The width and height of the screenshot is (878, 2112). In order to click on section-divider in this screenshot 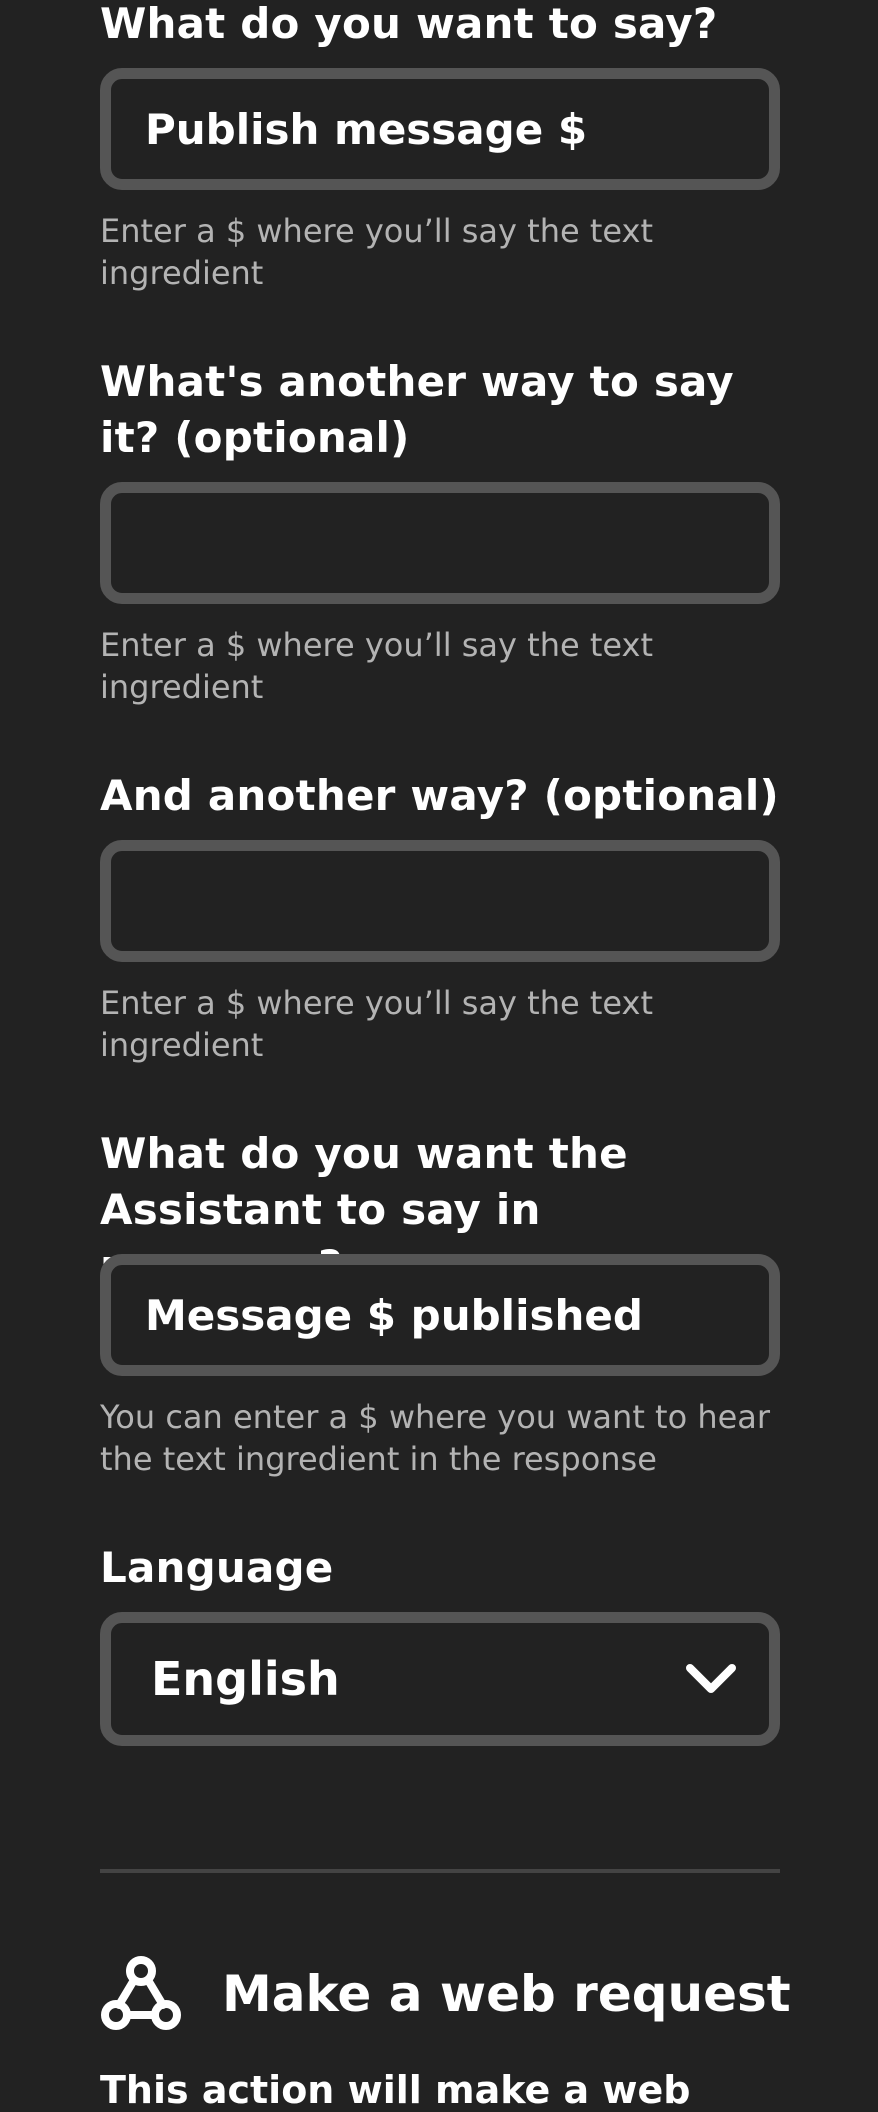, I will do `click(440, 1871)`.